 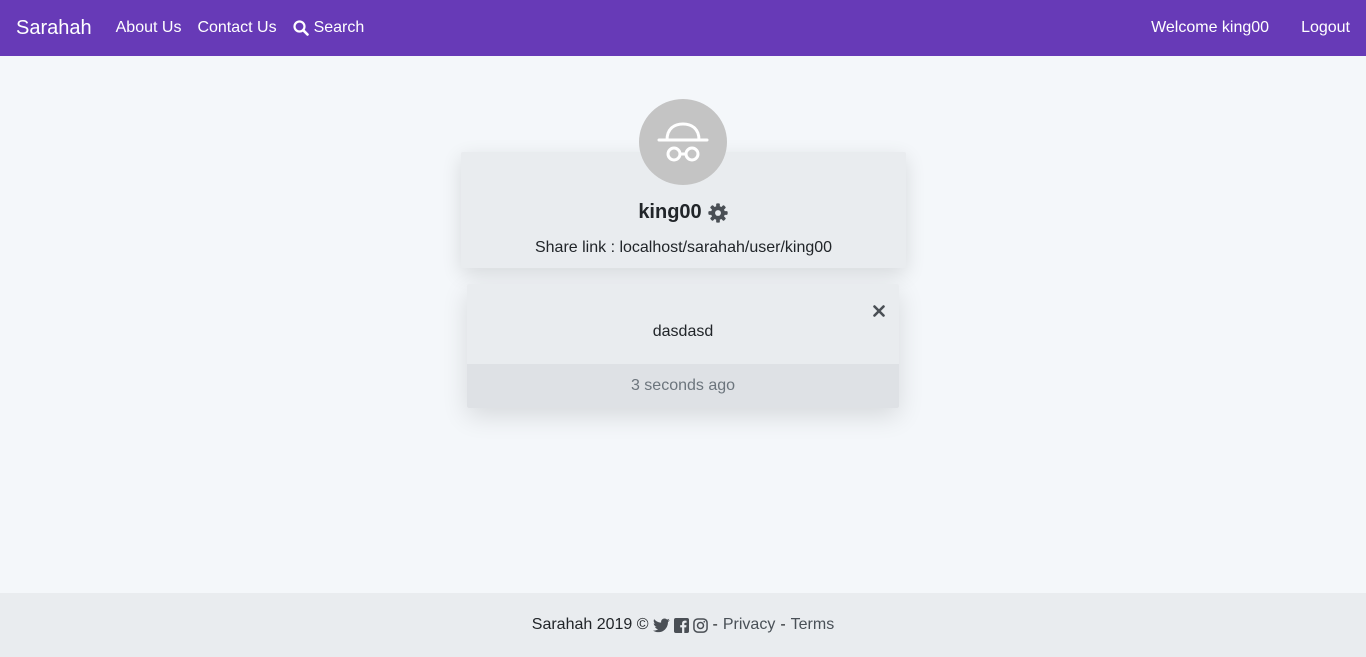 I want to click on instagram-icon, so click(x=700, y=625).